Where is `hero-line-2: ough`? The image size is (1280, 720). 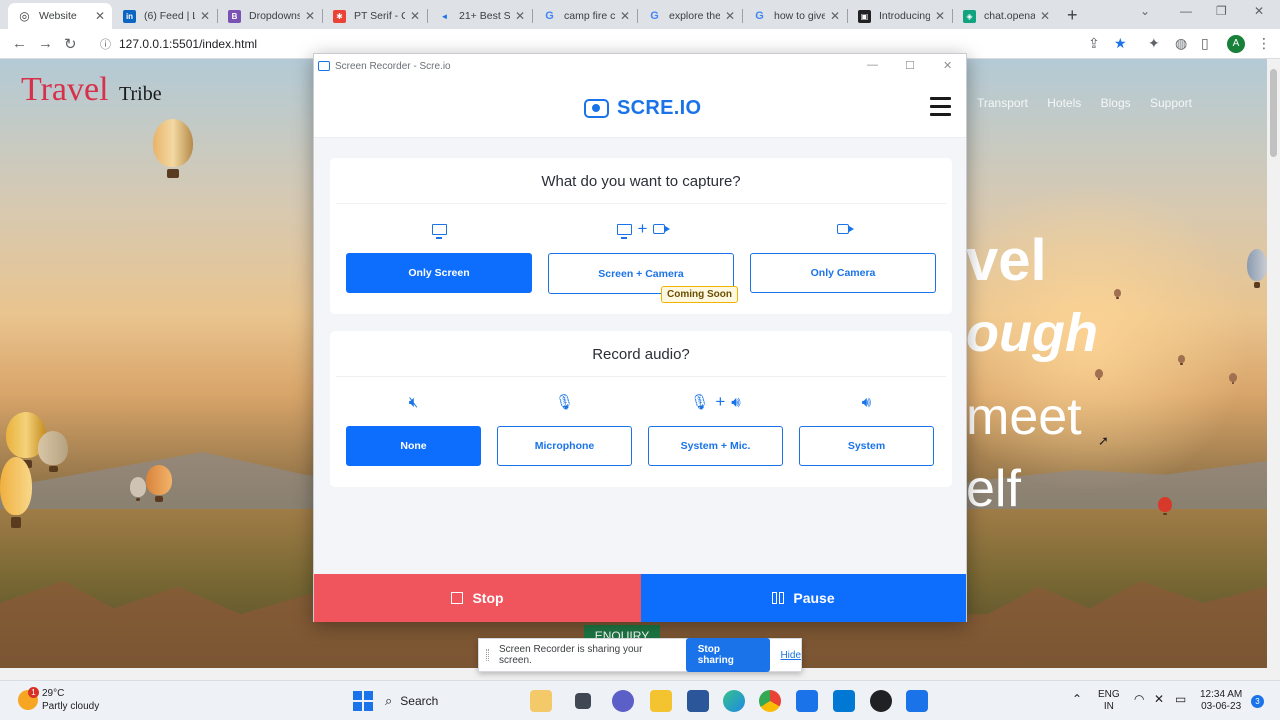 hero-line-2: ough is located at coordinates (1032, 333).